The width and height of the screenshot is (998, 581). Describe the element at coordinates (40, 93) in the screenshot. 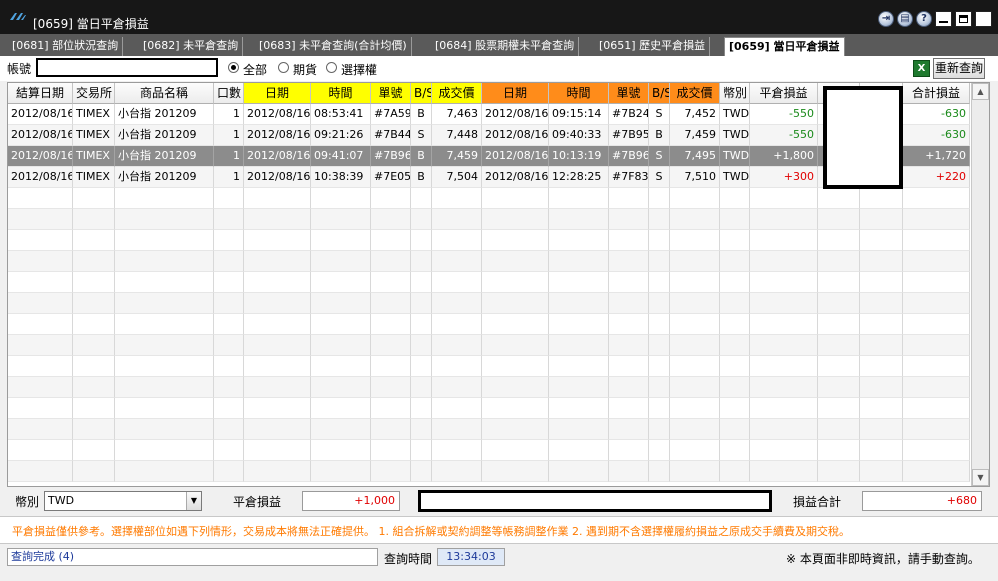

I see `header-settle-date: 結算日期` at that location.